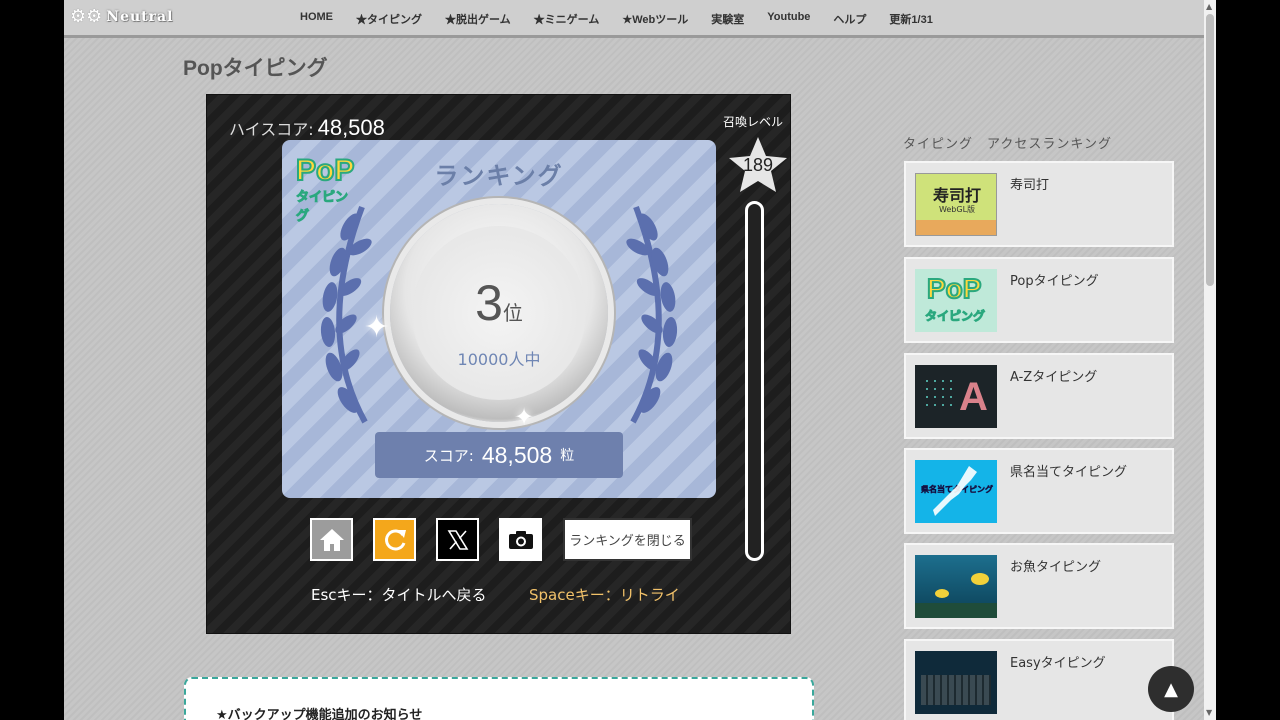 This screenshot has width=1280, height=720. I want to click on scroll-up-arrow-icon: ▲, so click(1209, 6).